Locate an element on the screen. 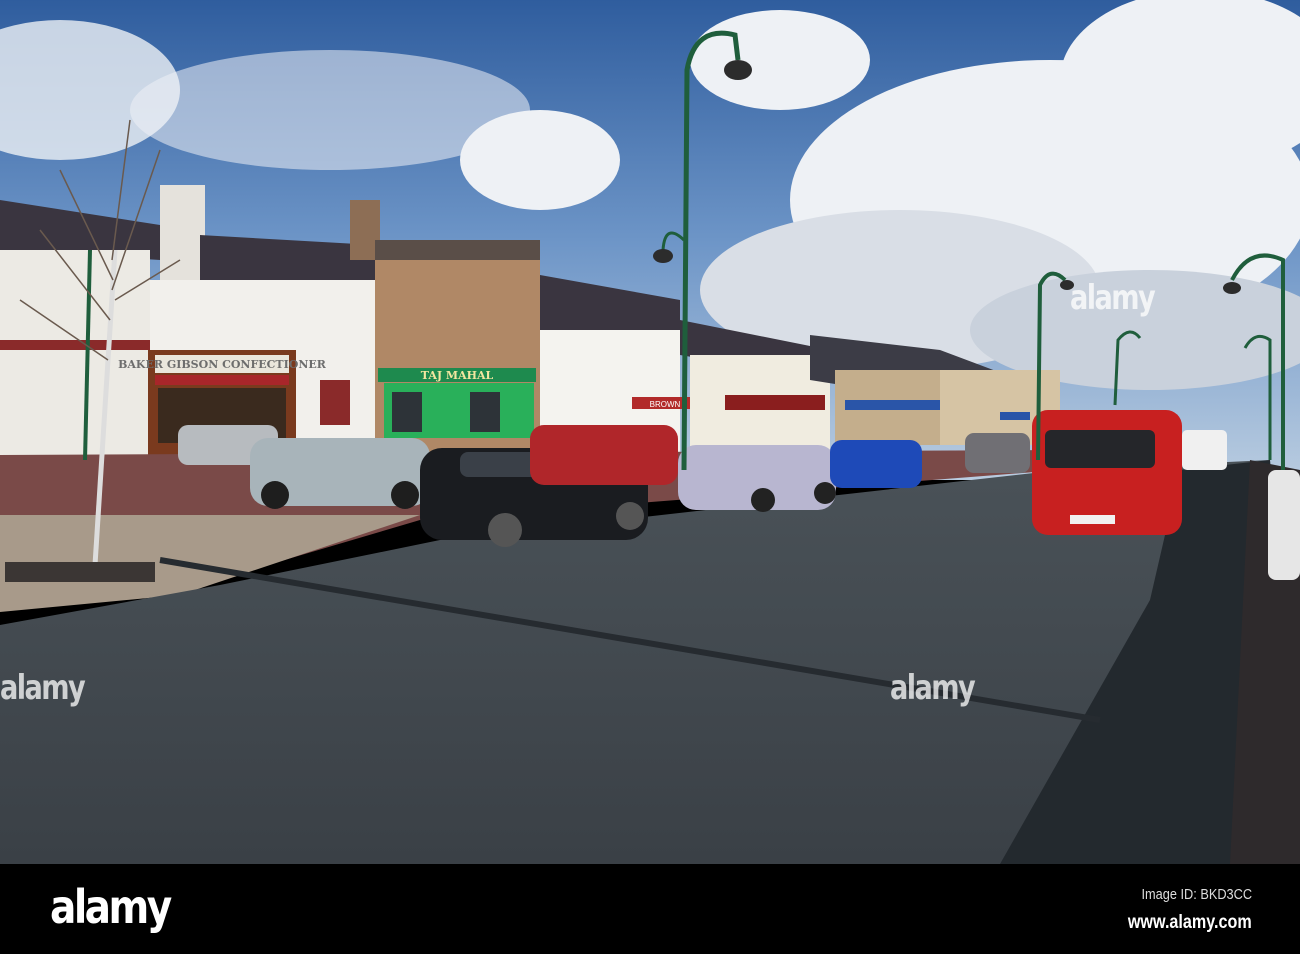 The width and height of the screenshot is (1300, 954). image-id: Image ID: BKD3CC is located at coordinates (1196, 894).